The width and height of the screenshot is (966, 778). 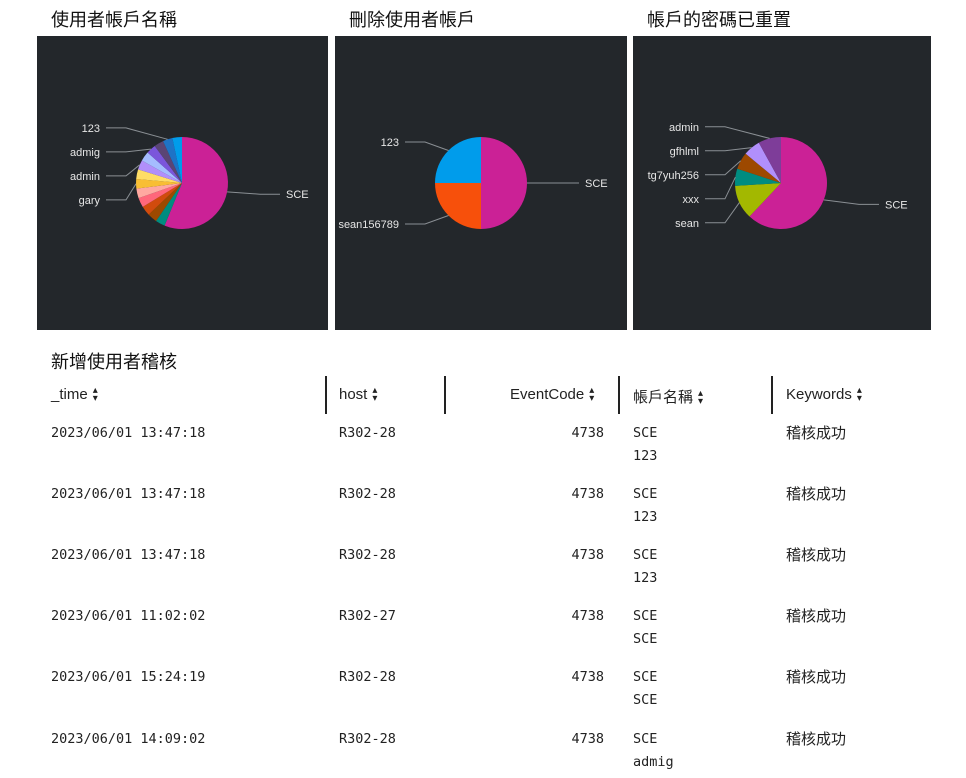 I want to click on account-names-pie-chart: SCE 123 admig admin gary, so click(x=182, y=183).